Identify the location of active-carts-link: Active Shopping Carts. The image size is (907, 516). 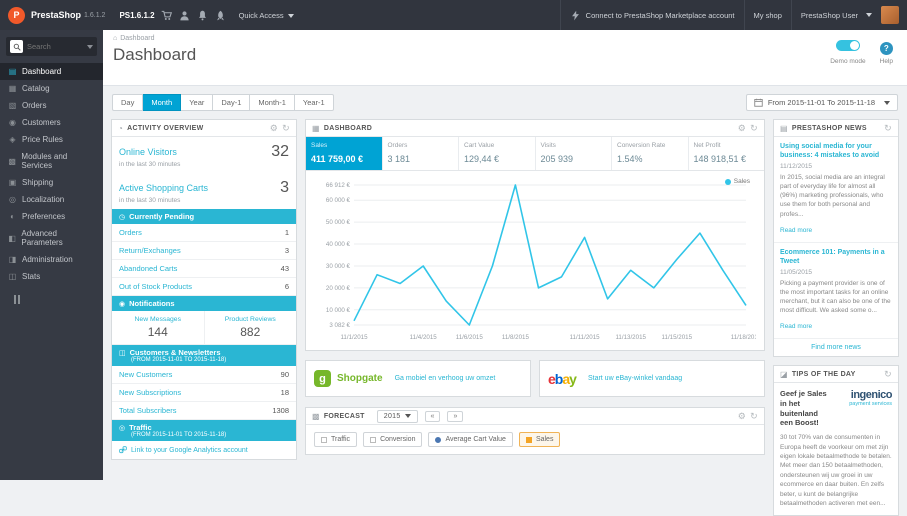
(163, 188).